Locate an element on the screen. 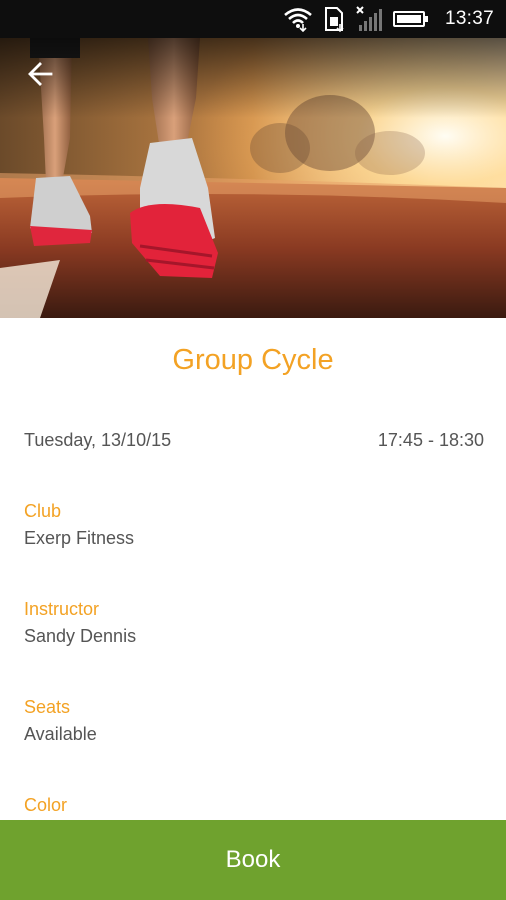 This screenshot has width=506, height=900. club-field: Club Exerp Fitness is located at coordinates (254, 524).